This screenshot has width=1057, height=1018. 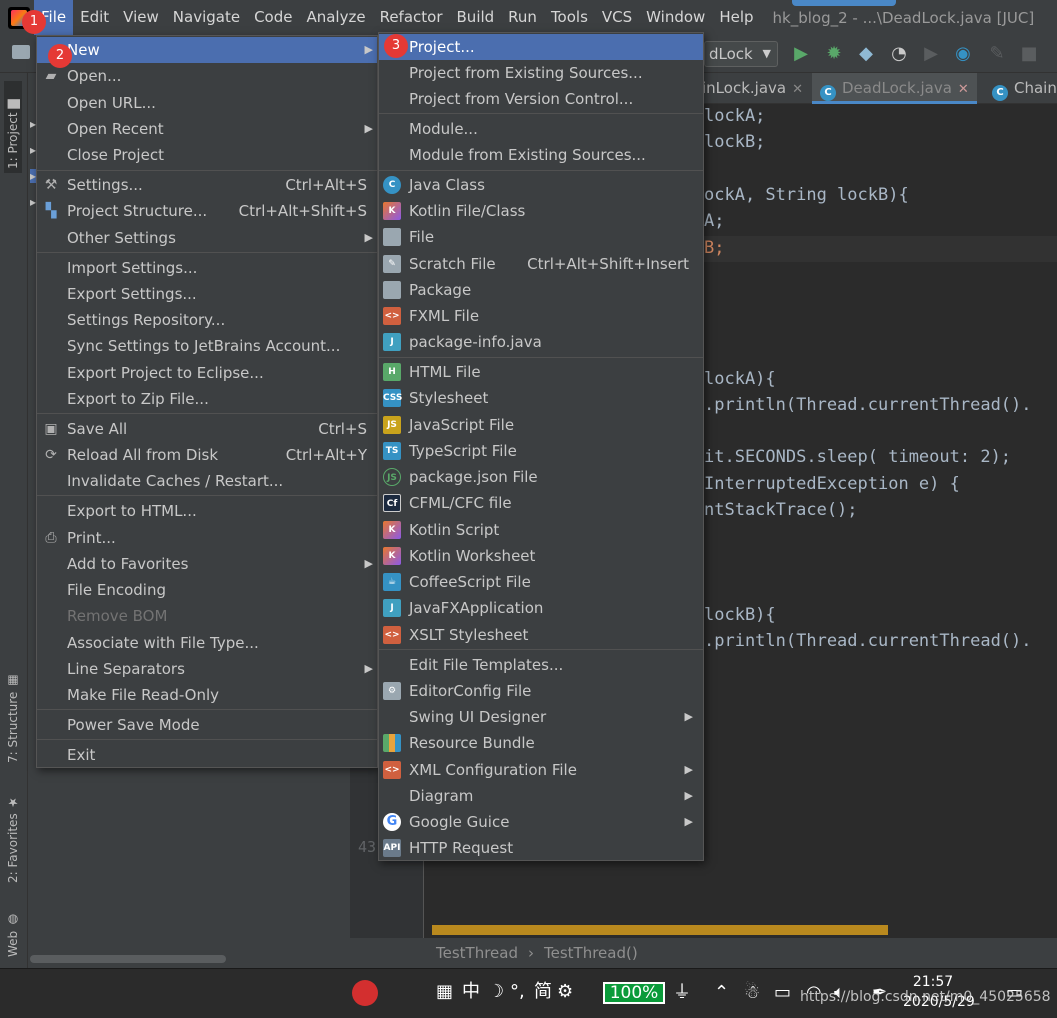 What do you see at coordinates (541, 770) in the screenshot?
I see `new-xml-config: <> XML Configuration File ▶` at bounding box center [541, 770].